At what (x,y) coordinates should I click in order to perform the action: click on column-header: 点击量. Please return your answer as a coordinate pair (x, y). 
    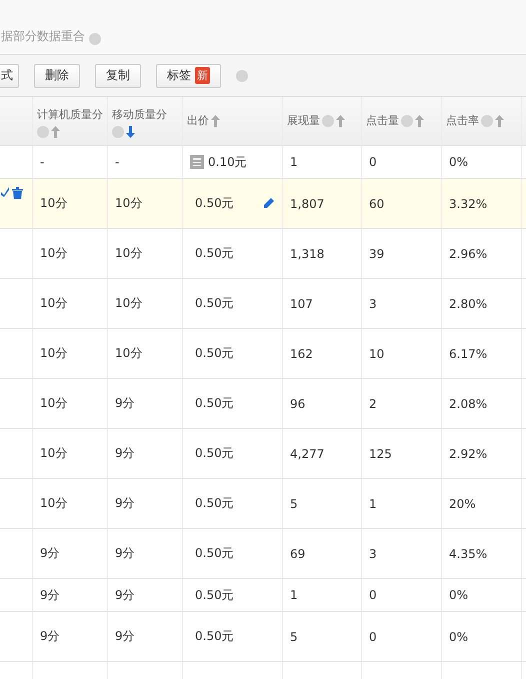
    Looking at the image, I should click on (382, 121).